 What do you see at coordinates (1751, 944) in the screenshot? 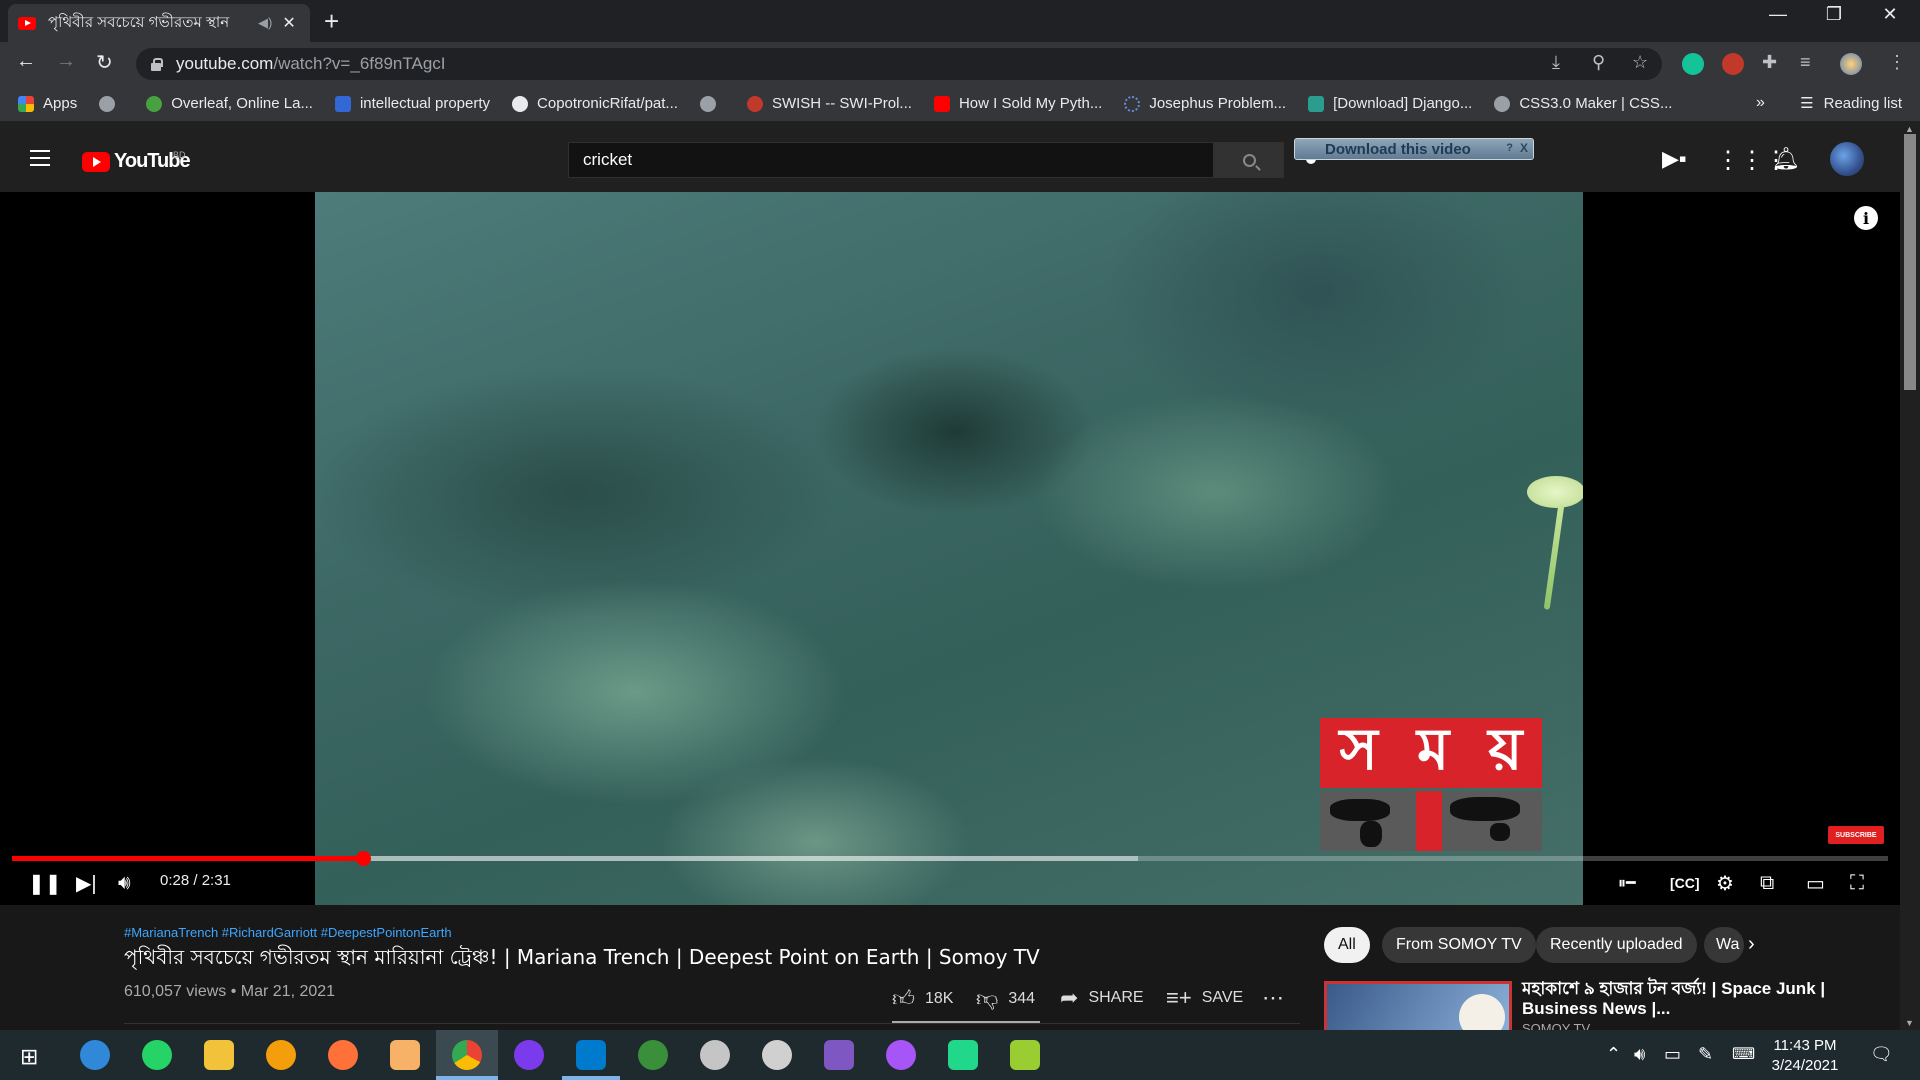
I see `chevron-right-icon: ›` at bounding box center [1751, 944].